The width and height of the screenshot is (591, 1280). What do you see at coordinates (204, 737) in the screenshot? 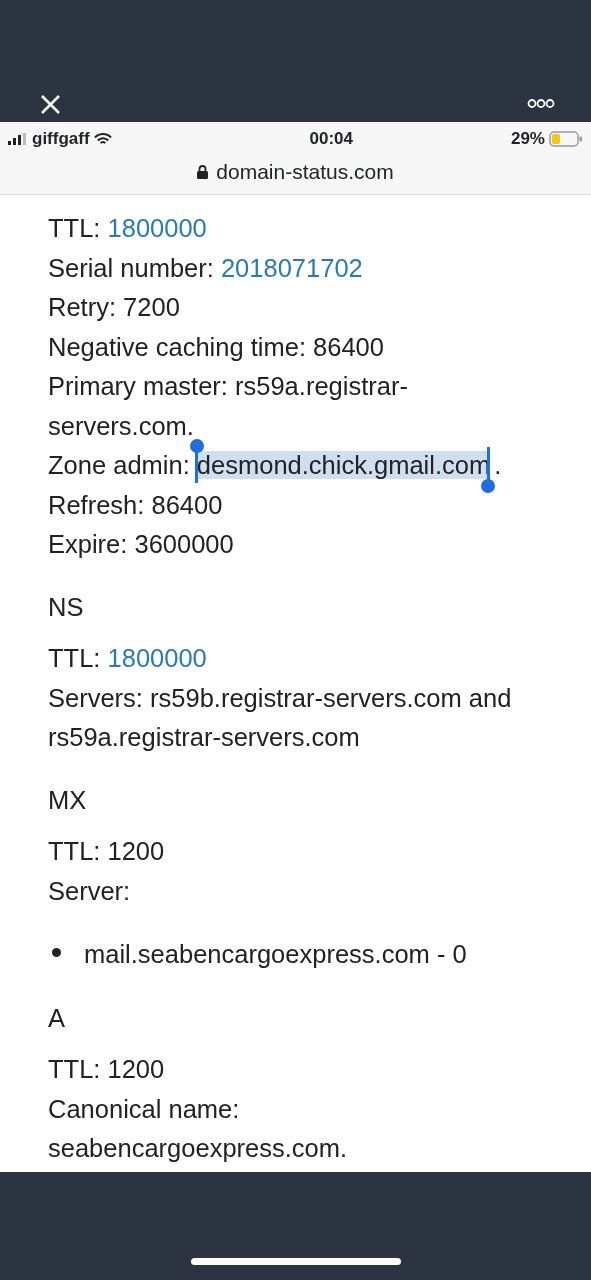
I see `field-value-continued: rs59a.registrar-servers.com` at bounding box center [204, 737].